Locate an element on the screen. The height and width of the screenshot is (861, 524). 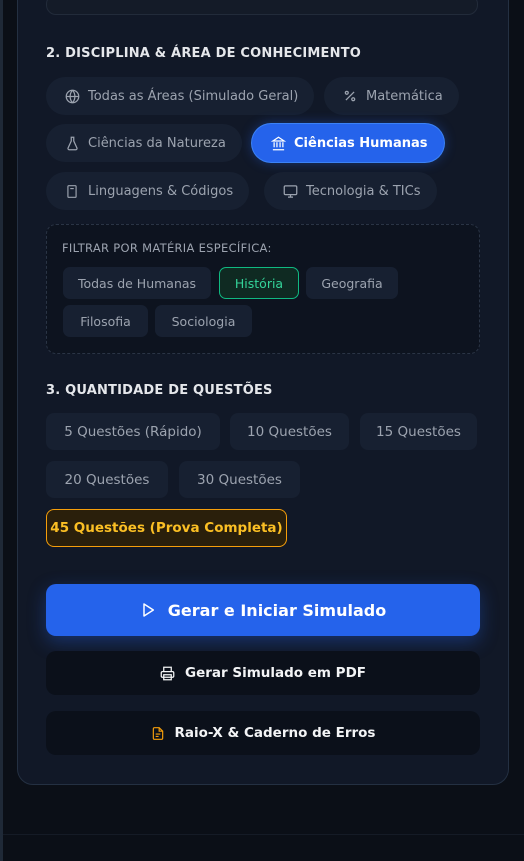
percent-icon is located at coordinates (350, 96).